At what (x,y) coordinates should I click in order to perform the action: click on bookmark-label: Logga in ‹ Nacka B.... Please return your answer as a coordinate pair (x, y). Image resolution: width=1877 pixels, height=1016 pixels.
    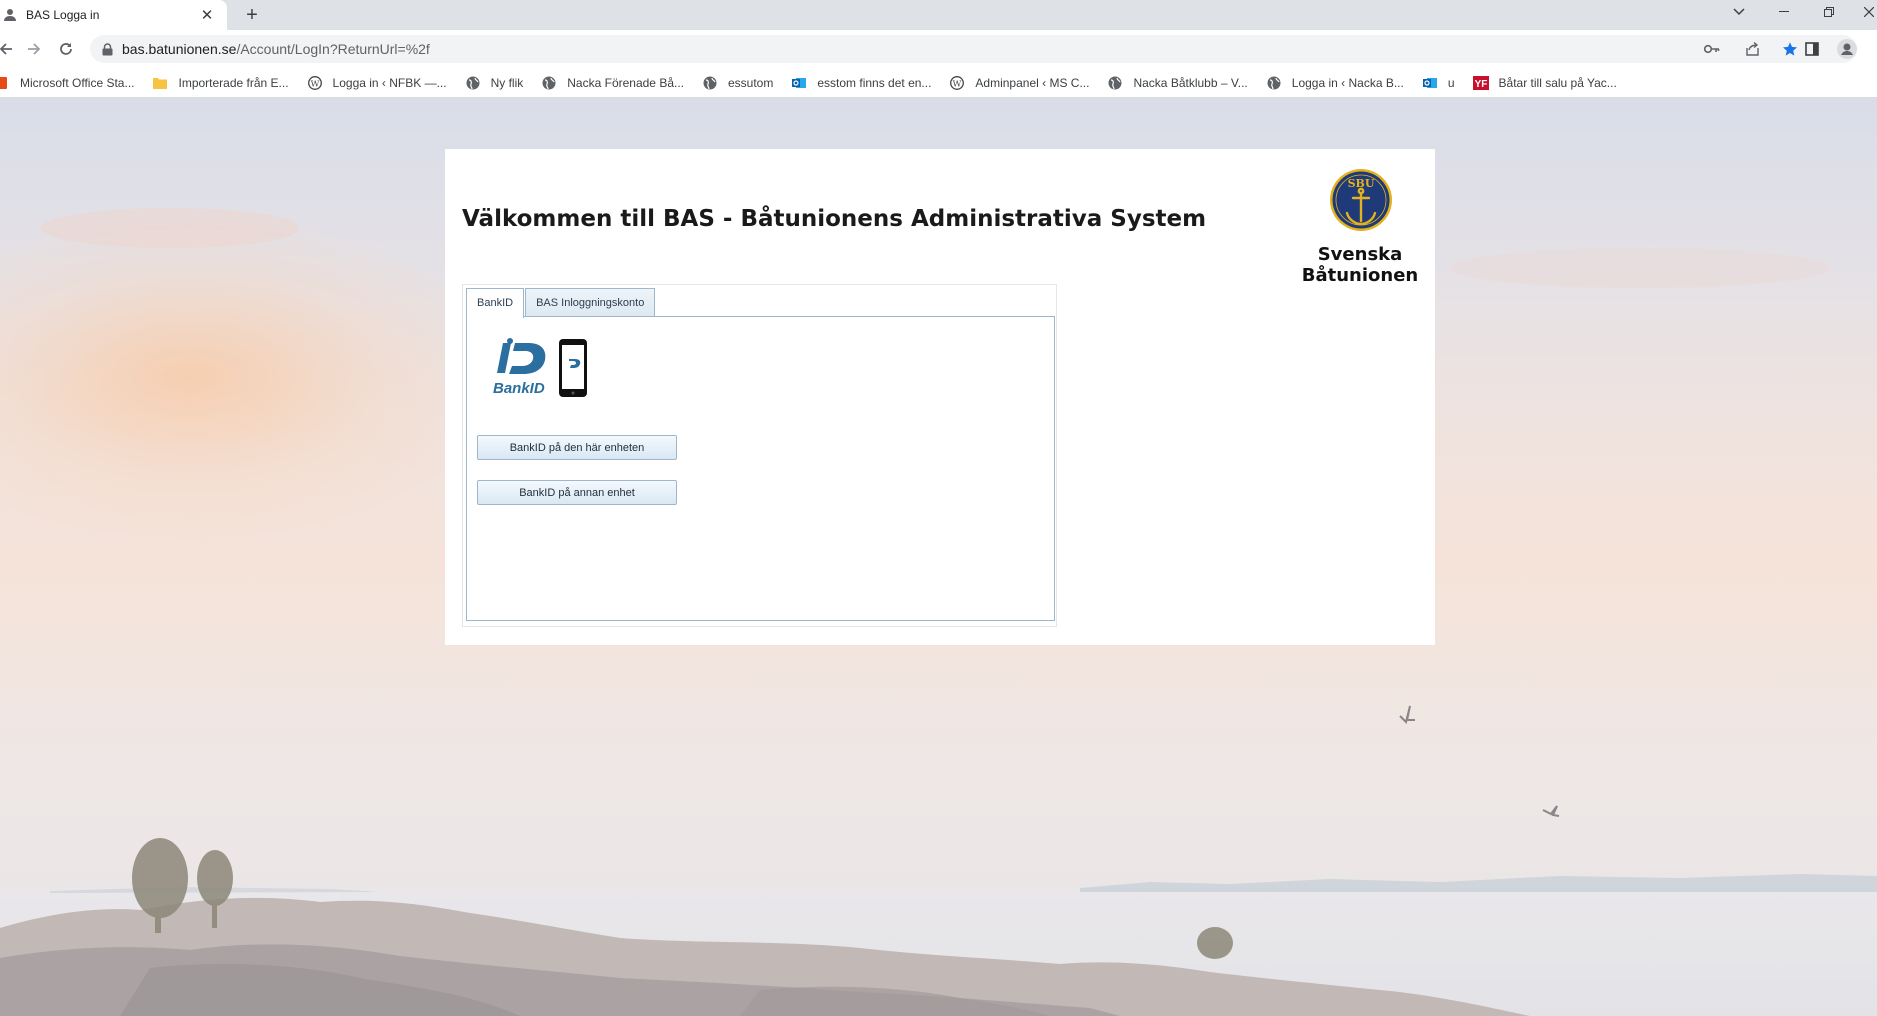
    Looking at the image, I should click on (1347, 82).